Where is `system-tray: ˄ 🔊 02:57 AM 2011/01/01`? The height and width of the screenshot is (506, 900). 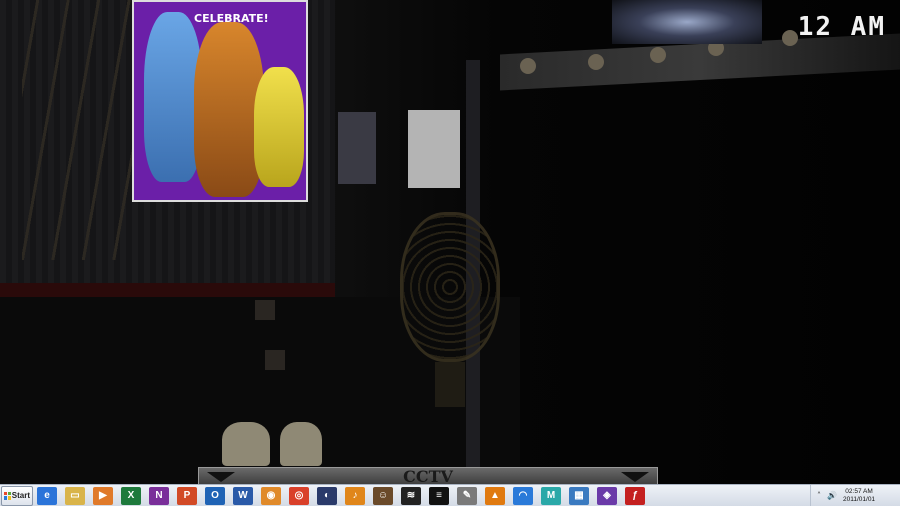
system-tray: ˄ 🔊 02:57 AM 2011/01/01 is located at coordinates (855, 495).